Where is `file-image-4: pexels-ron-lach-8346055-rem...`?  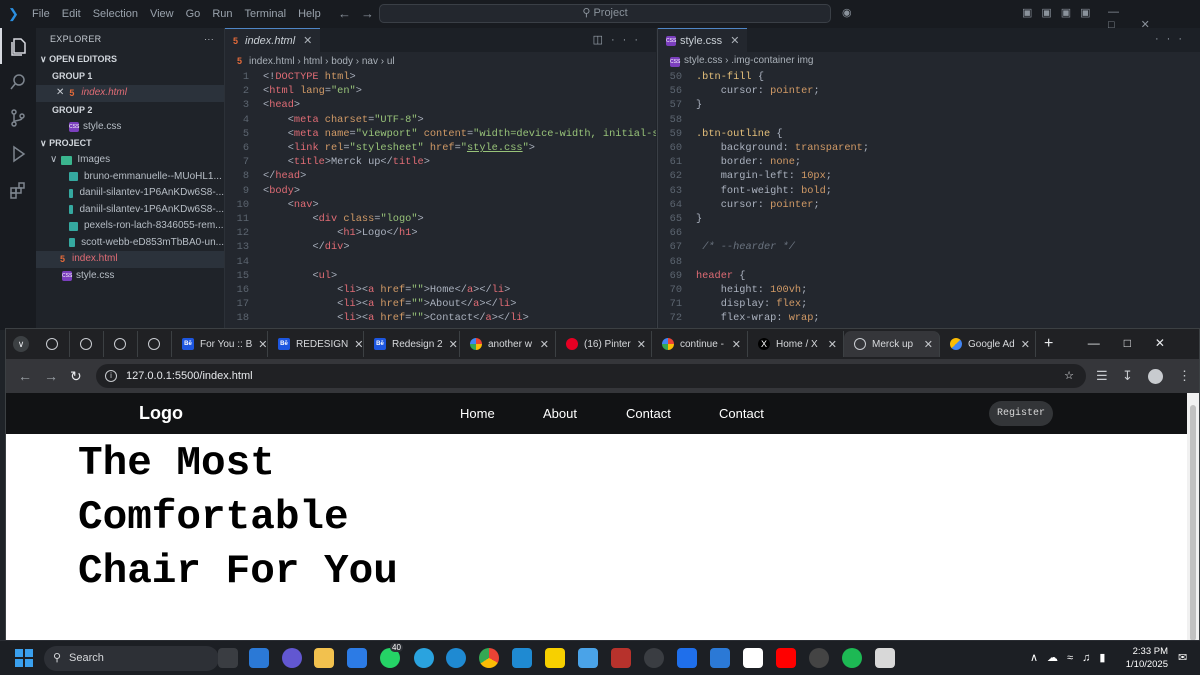
file-image-4: pexels-ron-lach-8346055-rem... is located at coordinates (130, 226).